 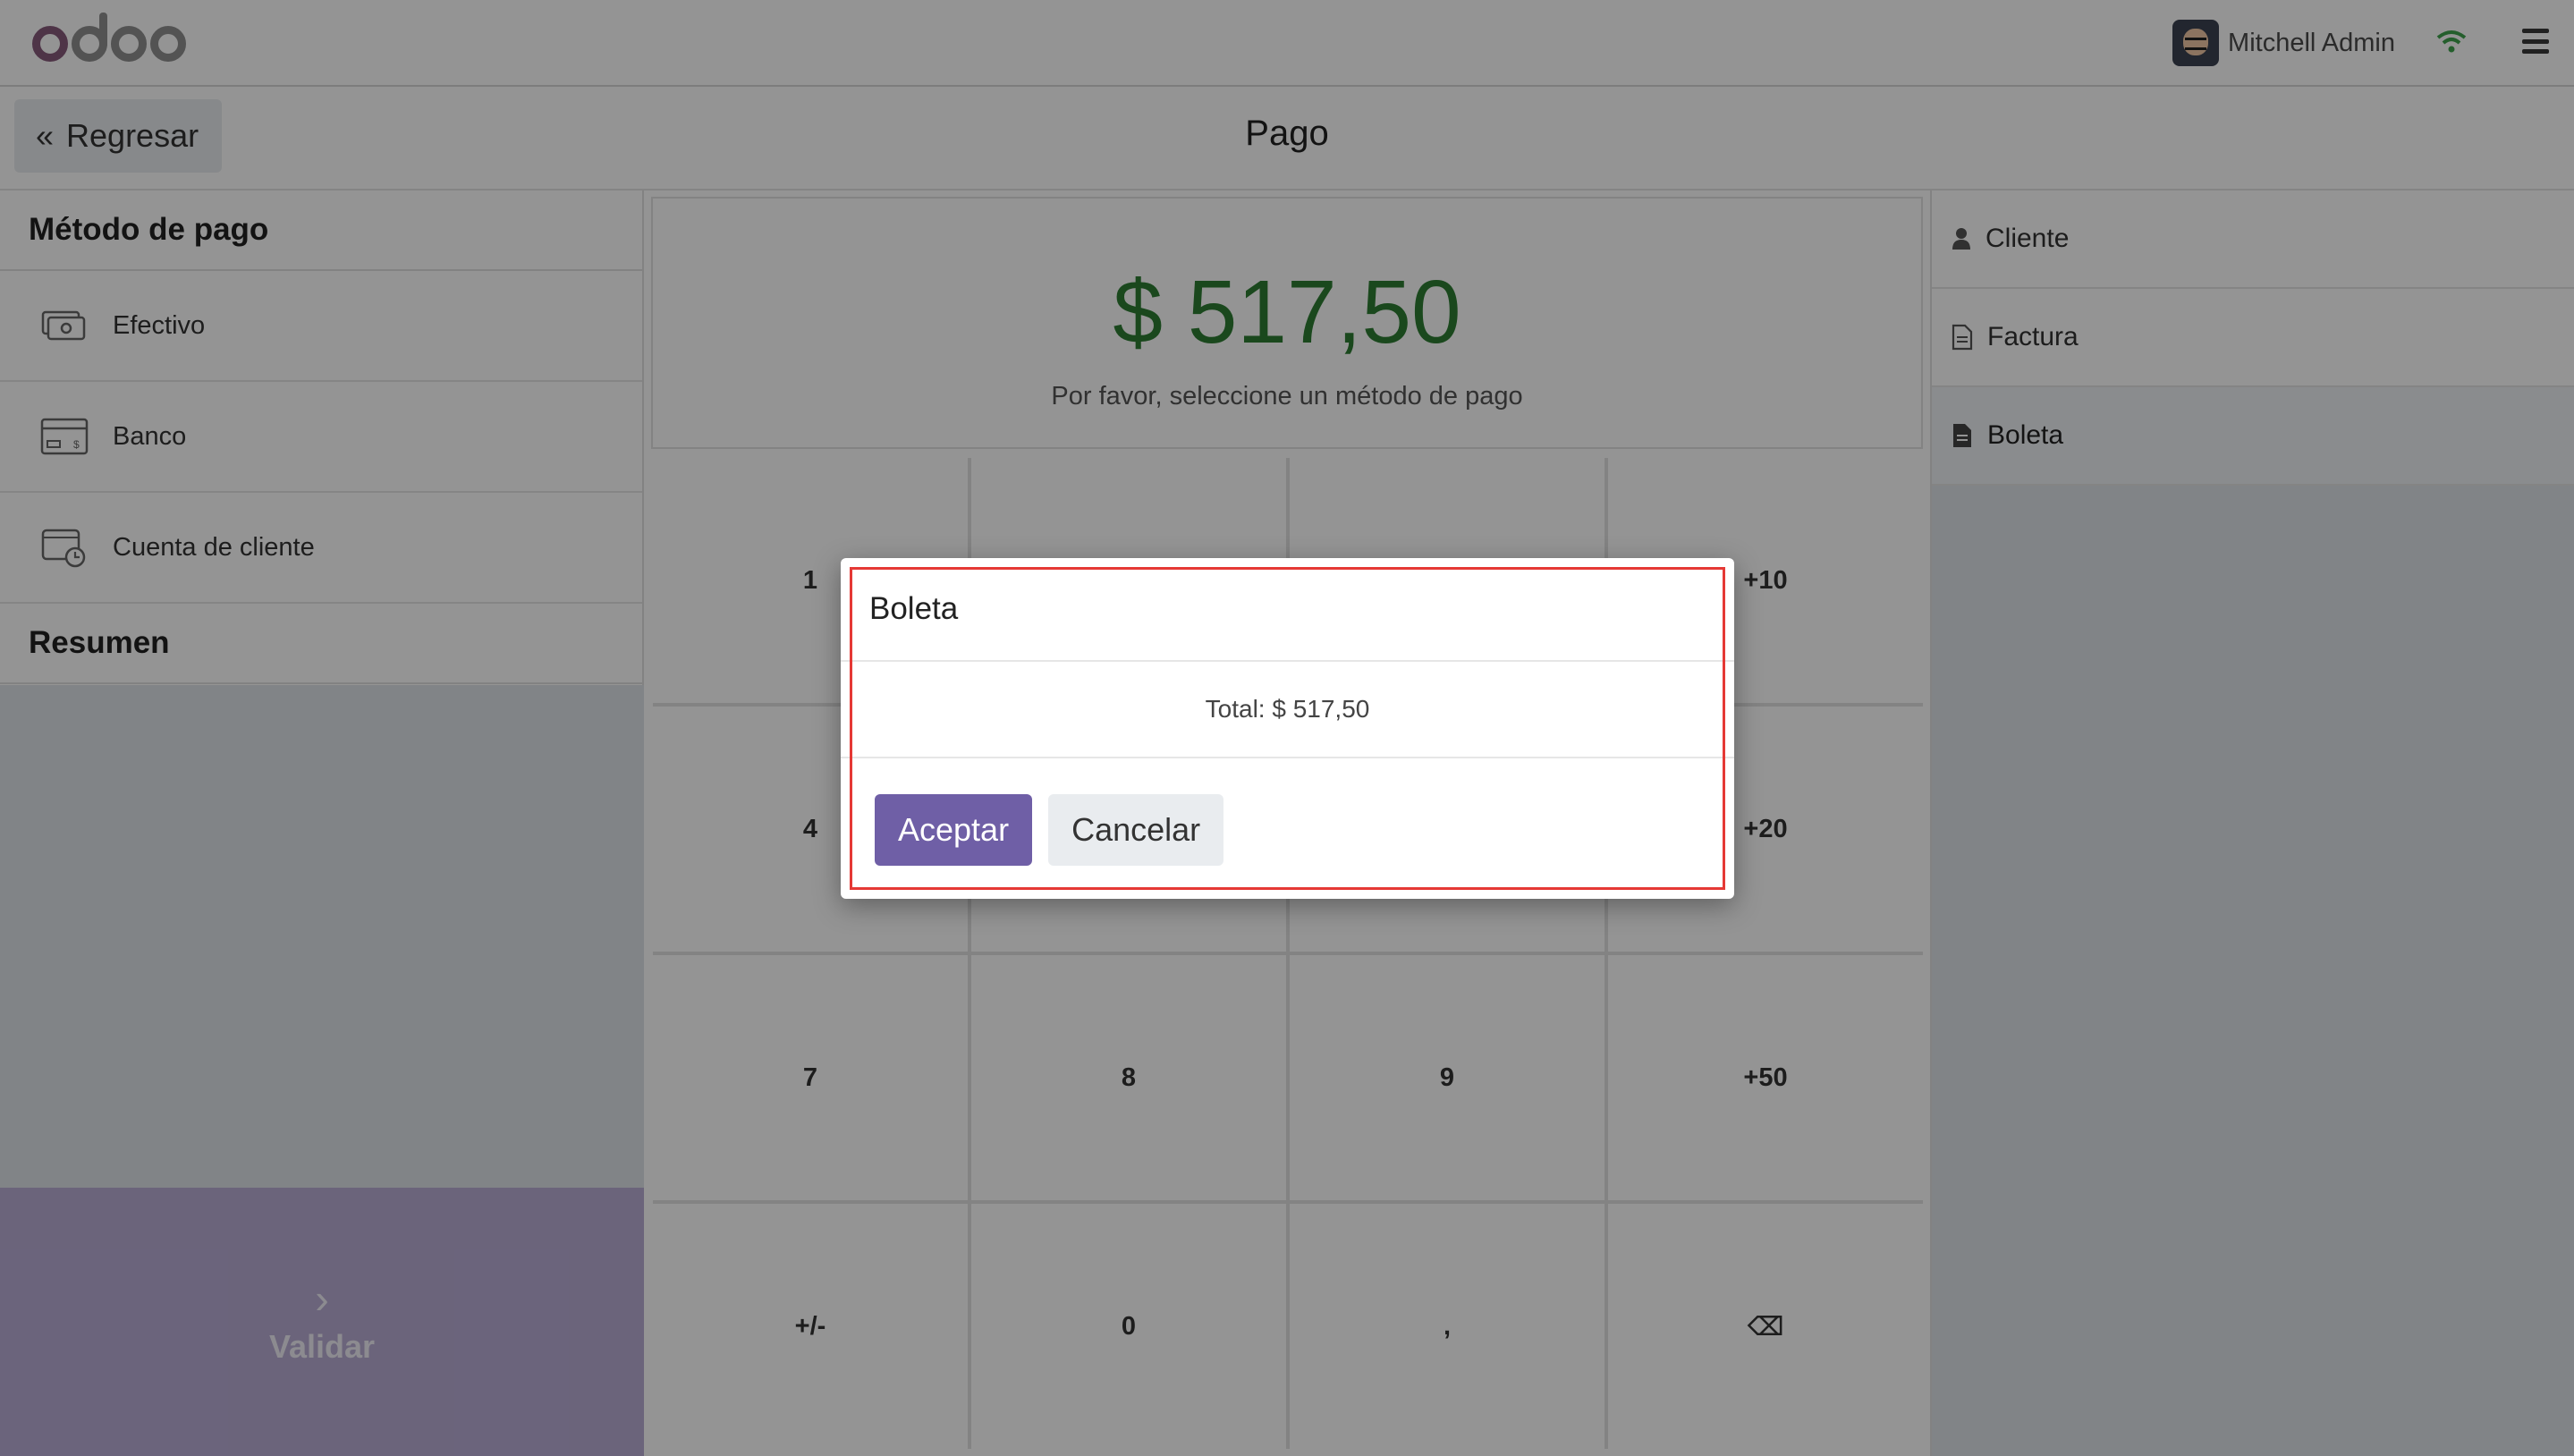 I want to click on dialog-total: Total: $ 517,50, so click(x=1287, y=710).